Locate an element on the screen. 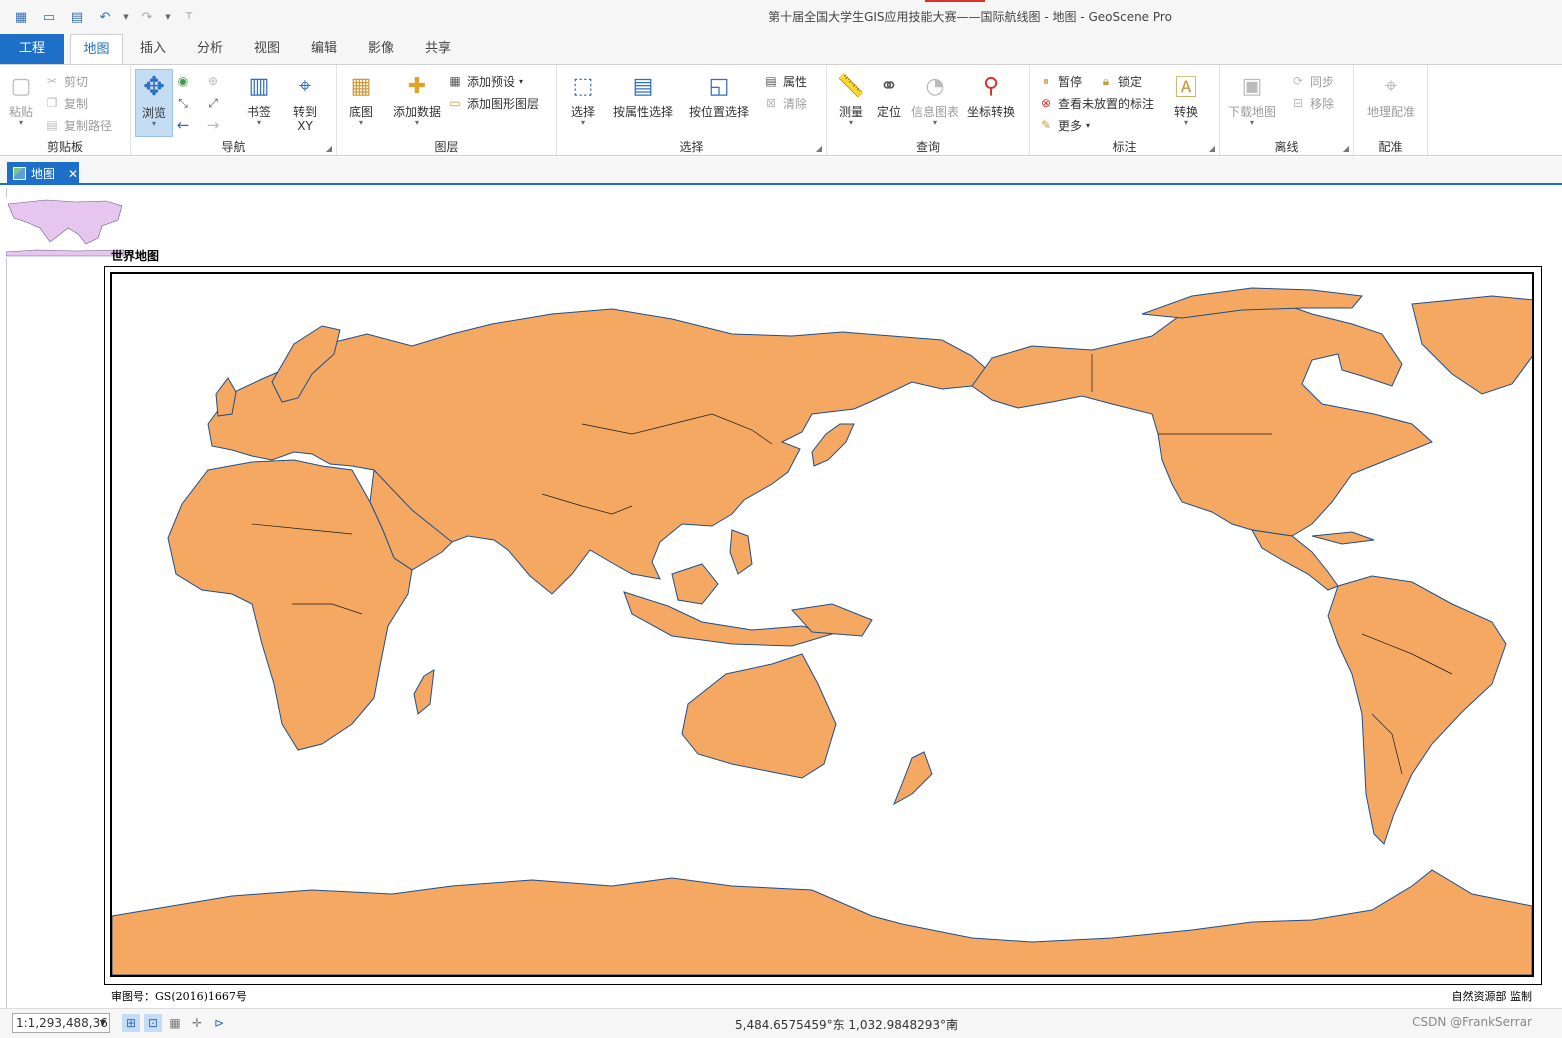 This screenshot has width=1562, height=1038. customize-icon: ⊤ is located at coordinates (189, 17).